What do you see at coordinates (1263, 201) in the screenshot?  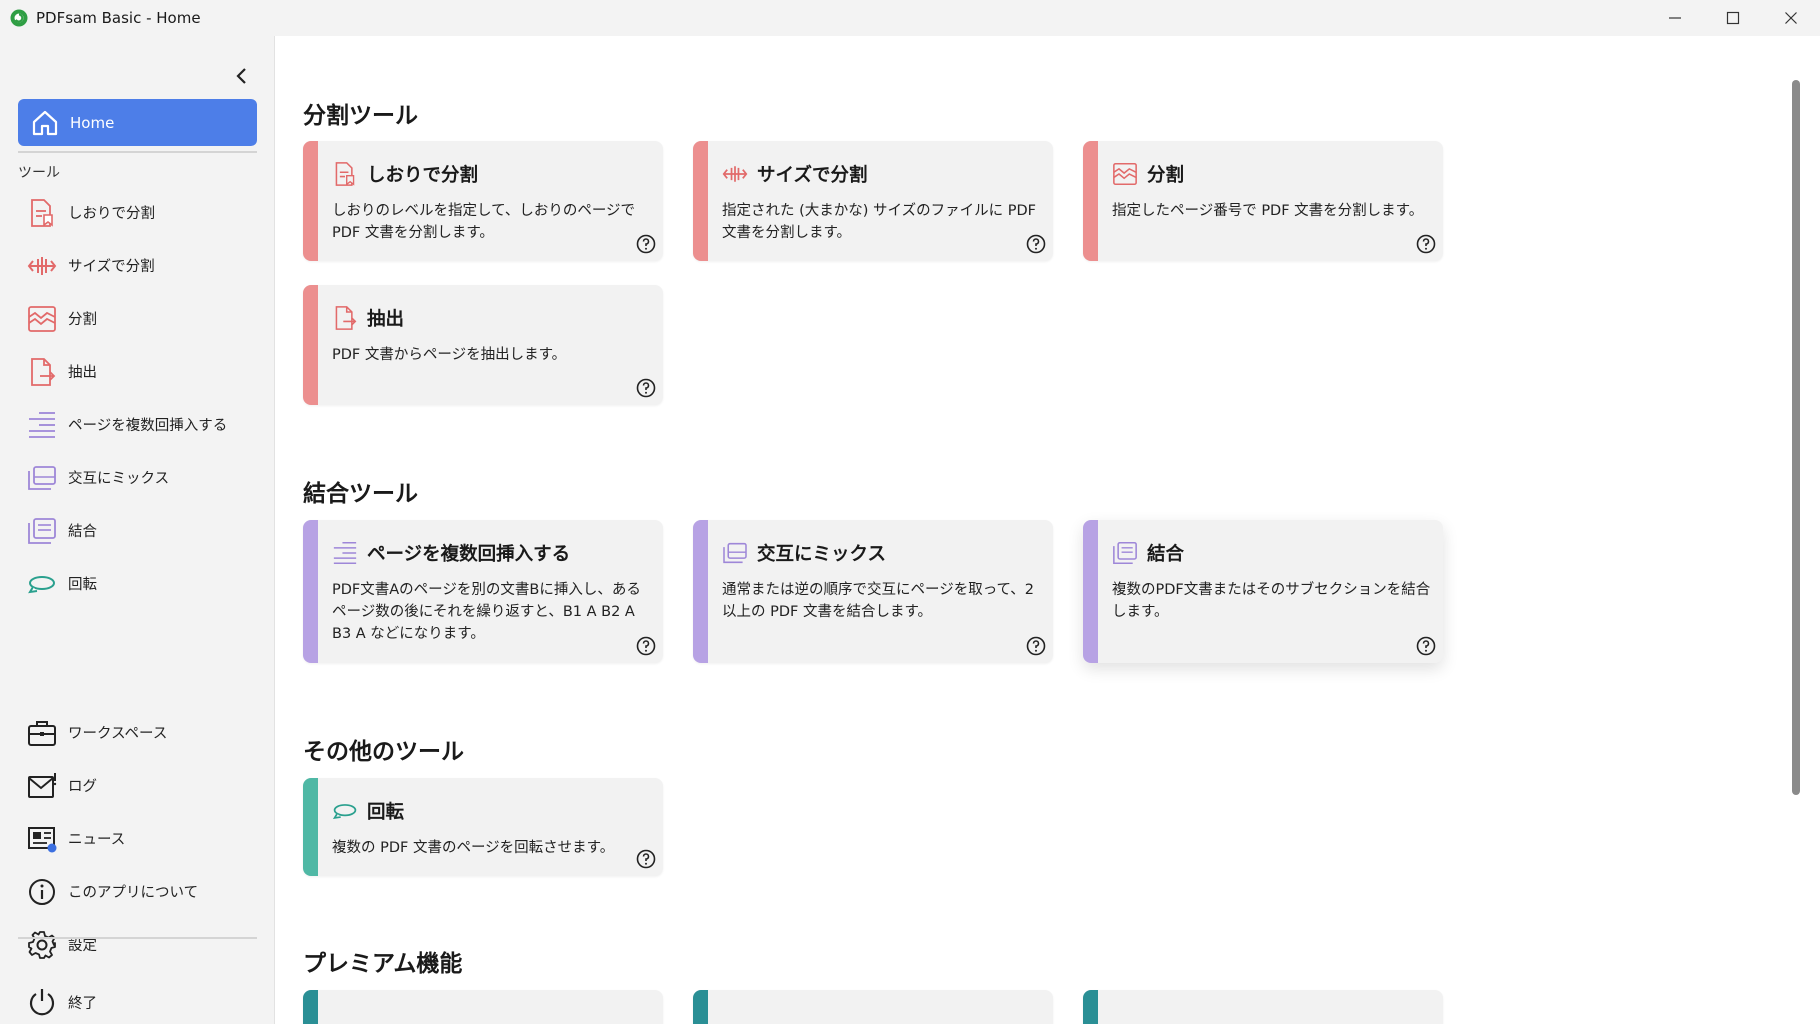 I see `tool-card-split: 分割 指定したページ番号で PDF 文書を分割します。` at bounding box center [1263, 201].